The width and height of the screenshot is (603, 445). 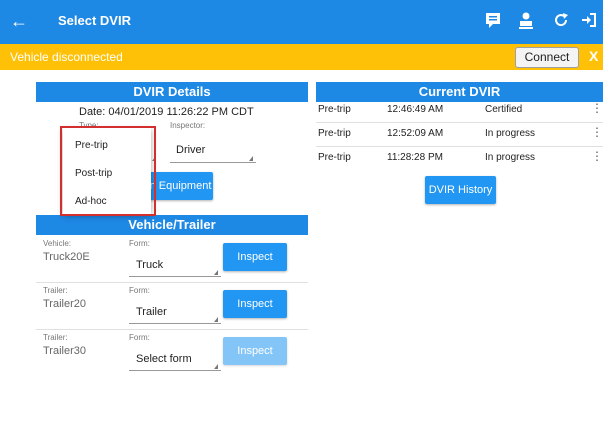 What do you see at coordinates (172, 92) in the screenshot?
I see `dvir-details-header: DVIR Details` at bounding box center [172, 92].